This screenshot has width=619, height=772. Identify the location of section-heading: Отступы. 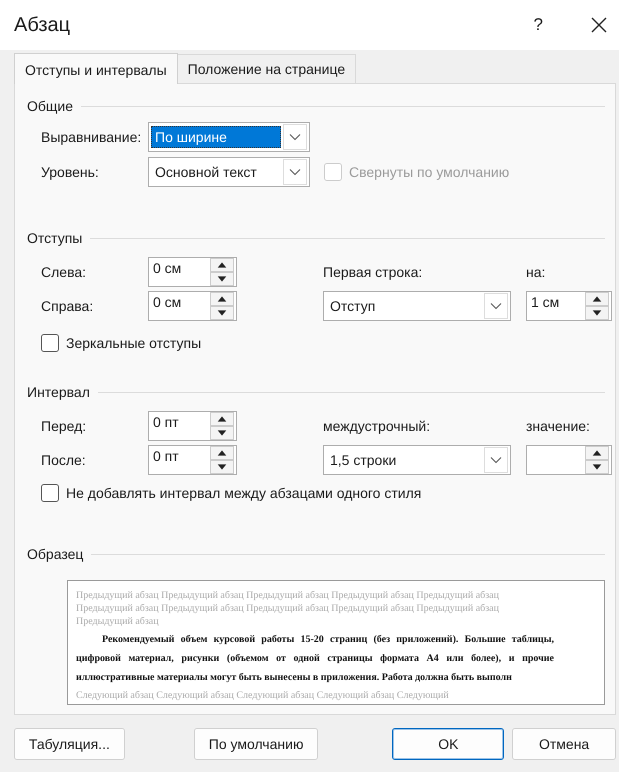
(54, 238).